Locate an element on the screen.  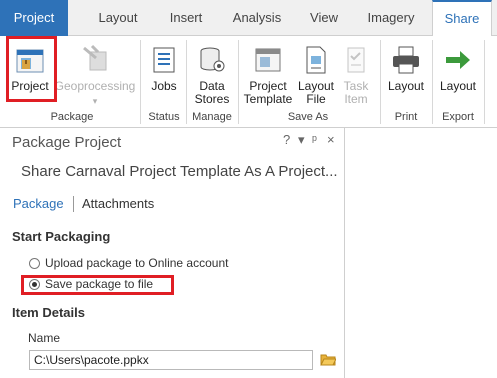
pin-icon: ᵖ is located at coordinates (314, 139).